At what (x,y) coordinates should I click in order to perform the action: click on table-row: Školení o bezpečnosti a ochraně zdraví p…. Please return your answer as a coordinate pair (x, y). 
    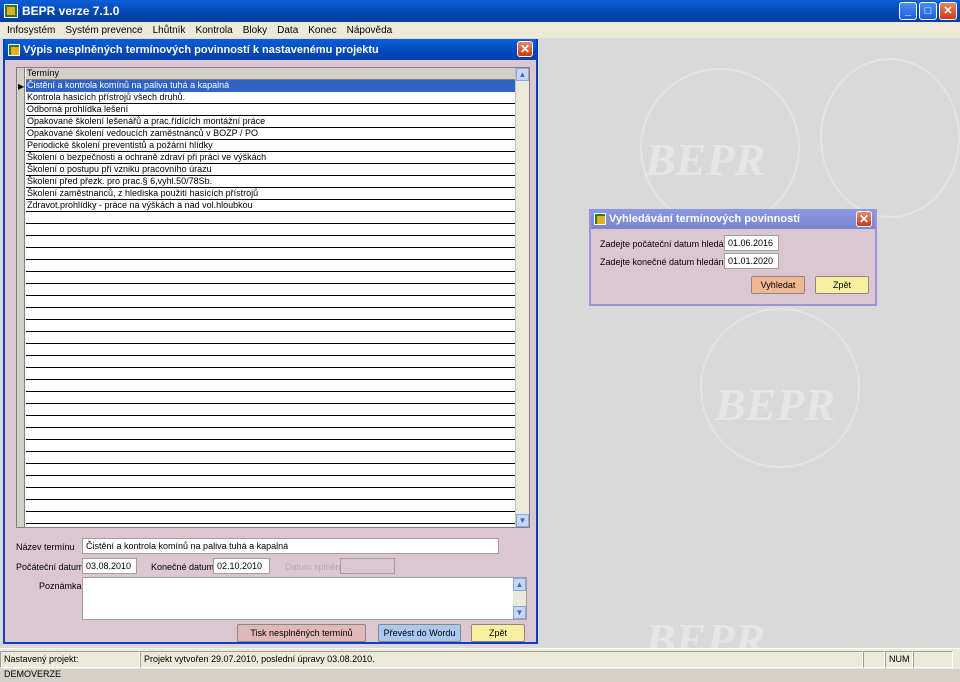
    Looking at the image, I should click on (271, 158).